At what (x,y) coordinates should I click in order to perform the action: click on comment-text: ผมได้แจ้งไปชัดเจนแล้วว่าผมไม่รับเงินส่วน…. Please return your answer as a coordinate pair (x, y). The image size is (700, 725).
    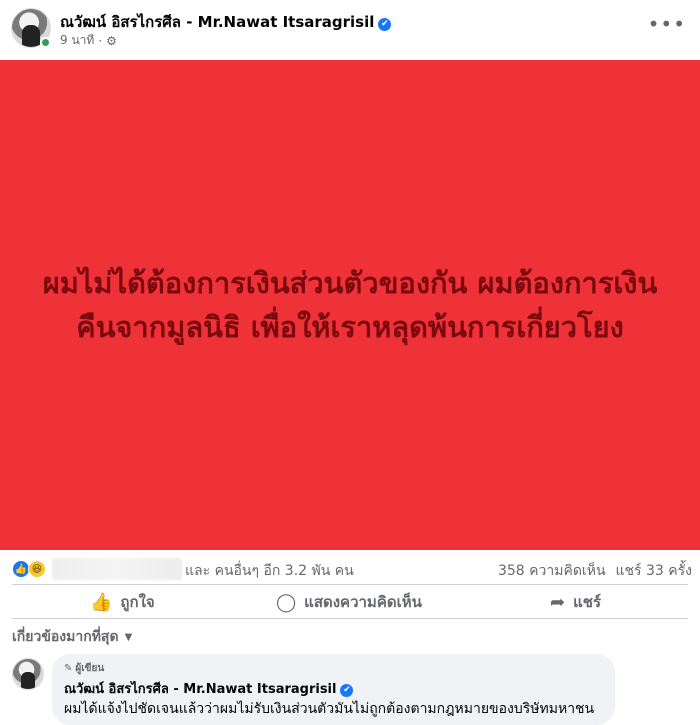
    Looking at the image, I should click on (329, 709).